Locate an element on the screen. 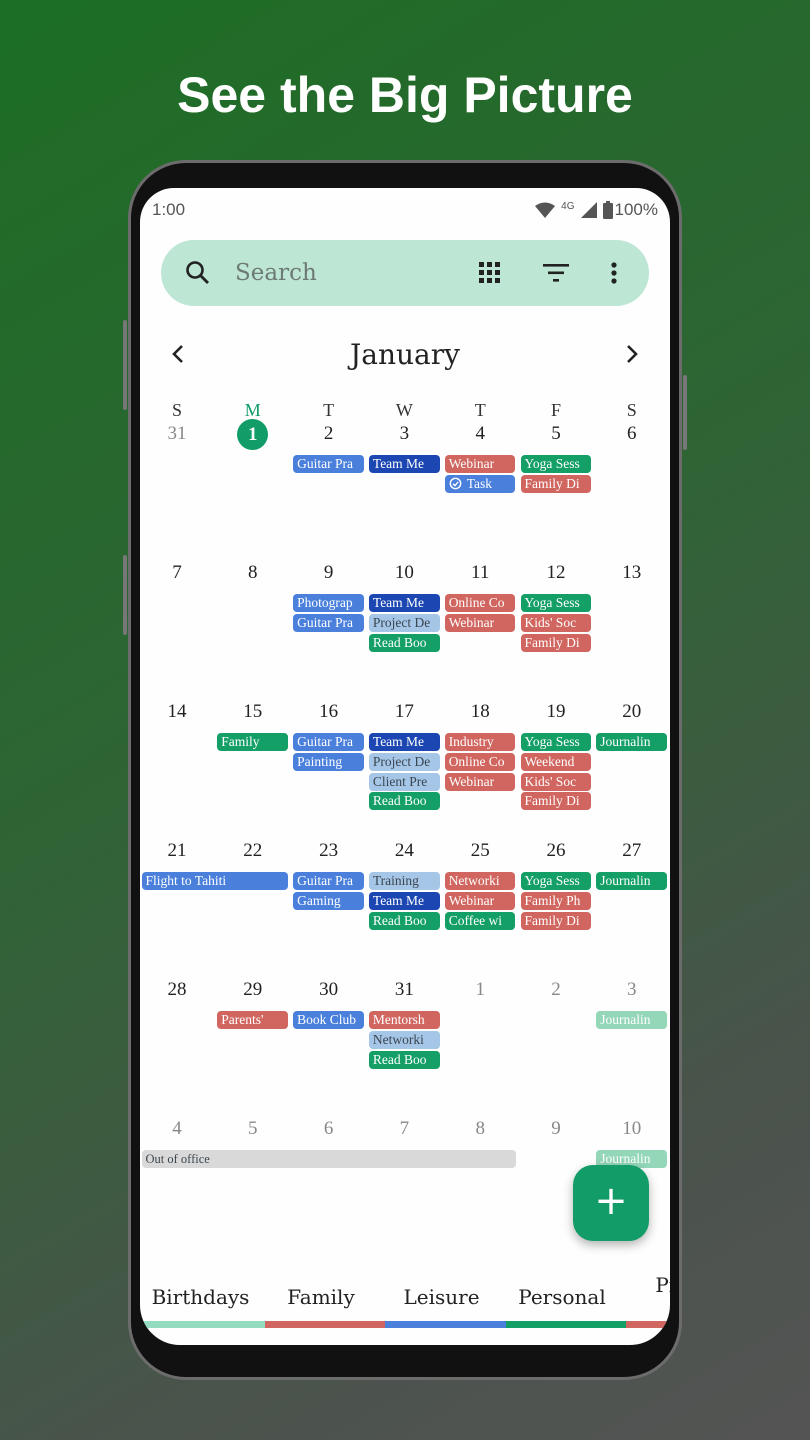  day-cell: 24 is located at coordinates (404, 851).